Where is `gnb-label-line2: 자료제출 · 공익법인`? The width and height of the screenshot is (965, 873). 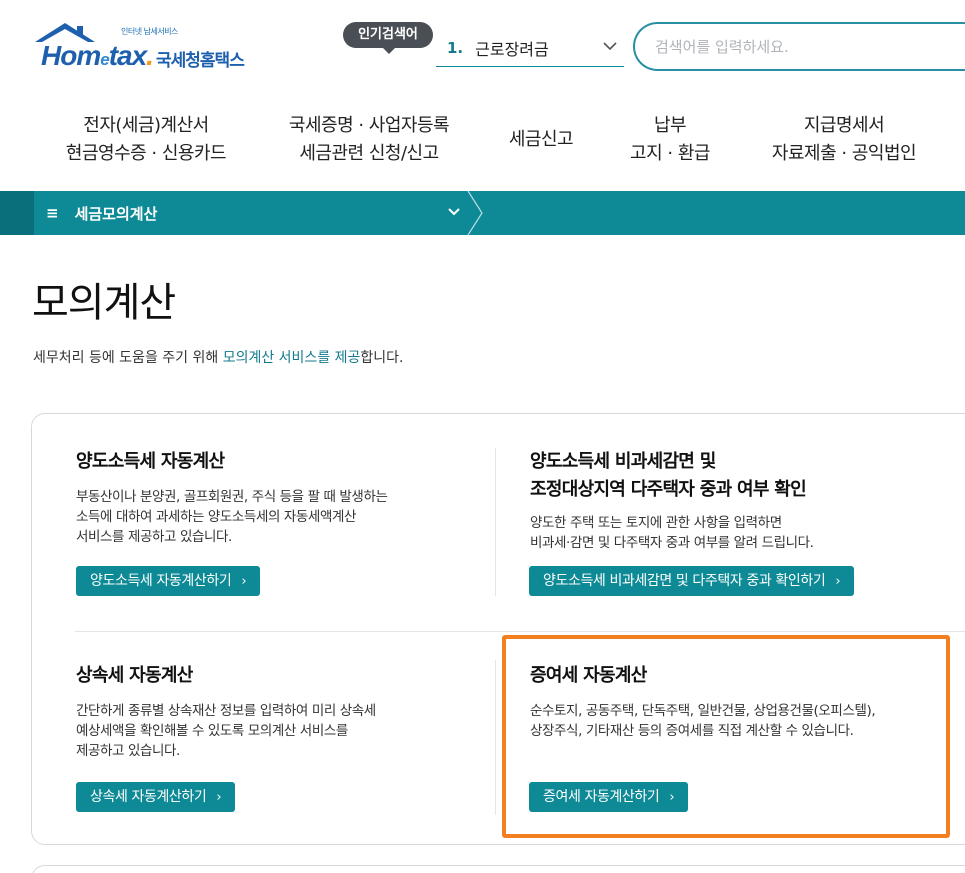 gnb-label-line2: 자료제출 · 공익법인 is located at coordinates (844, 153).